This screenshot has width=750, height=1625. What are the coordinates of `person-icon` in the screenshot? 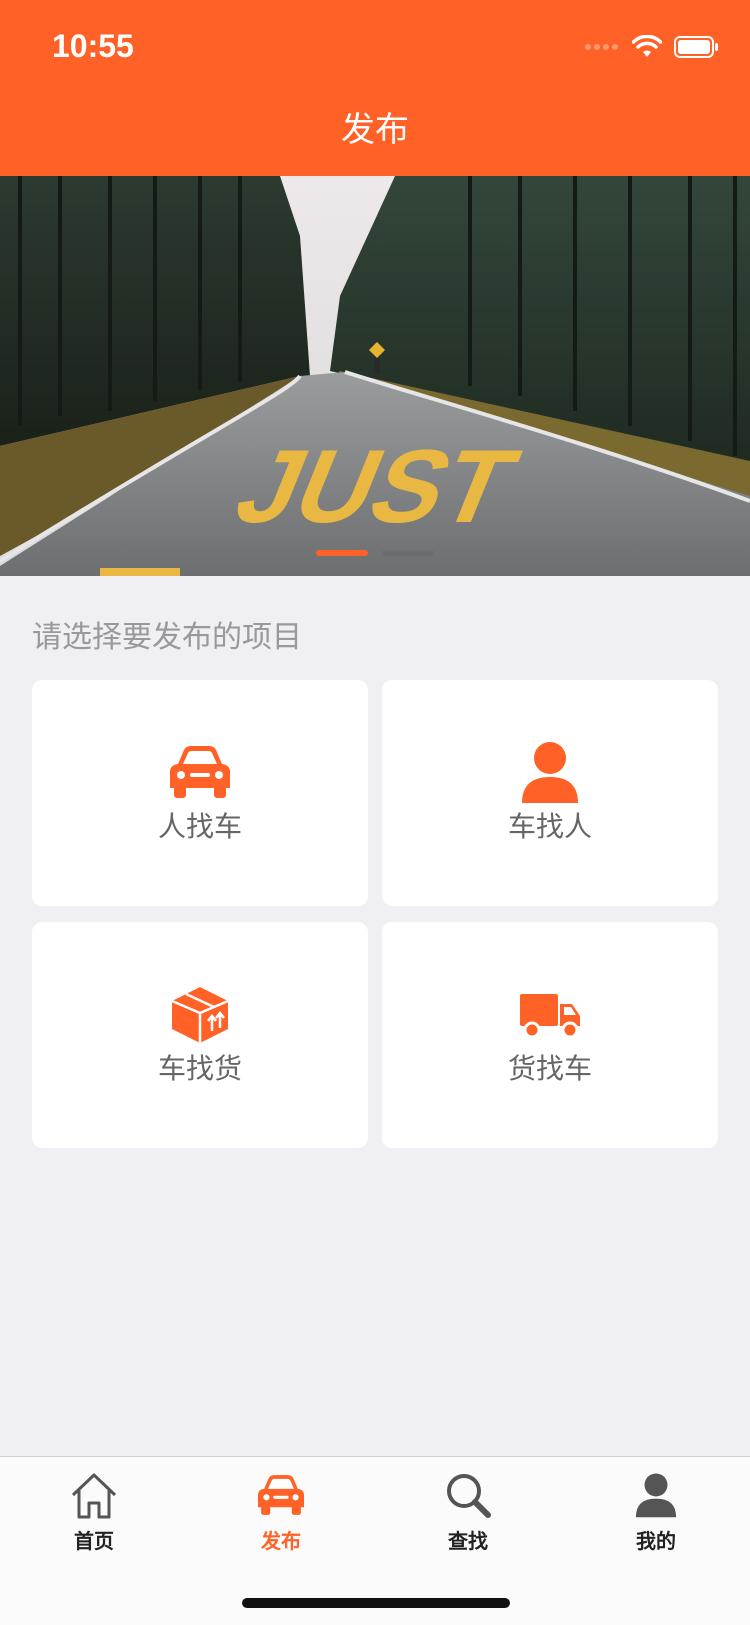 It's located at (550, 772).